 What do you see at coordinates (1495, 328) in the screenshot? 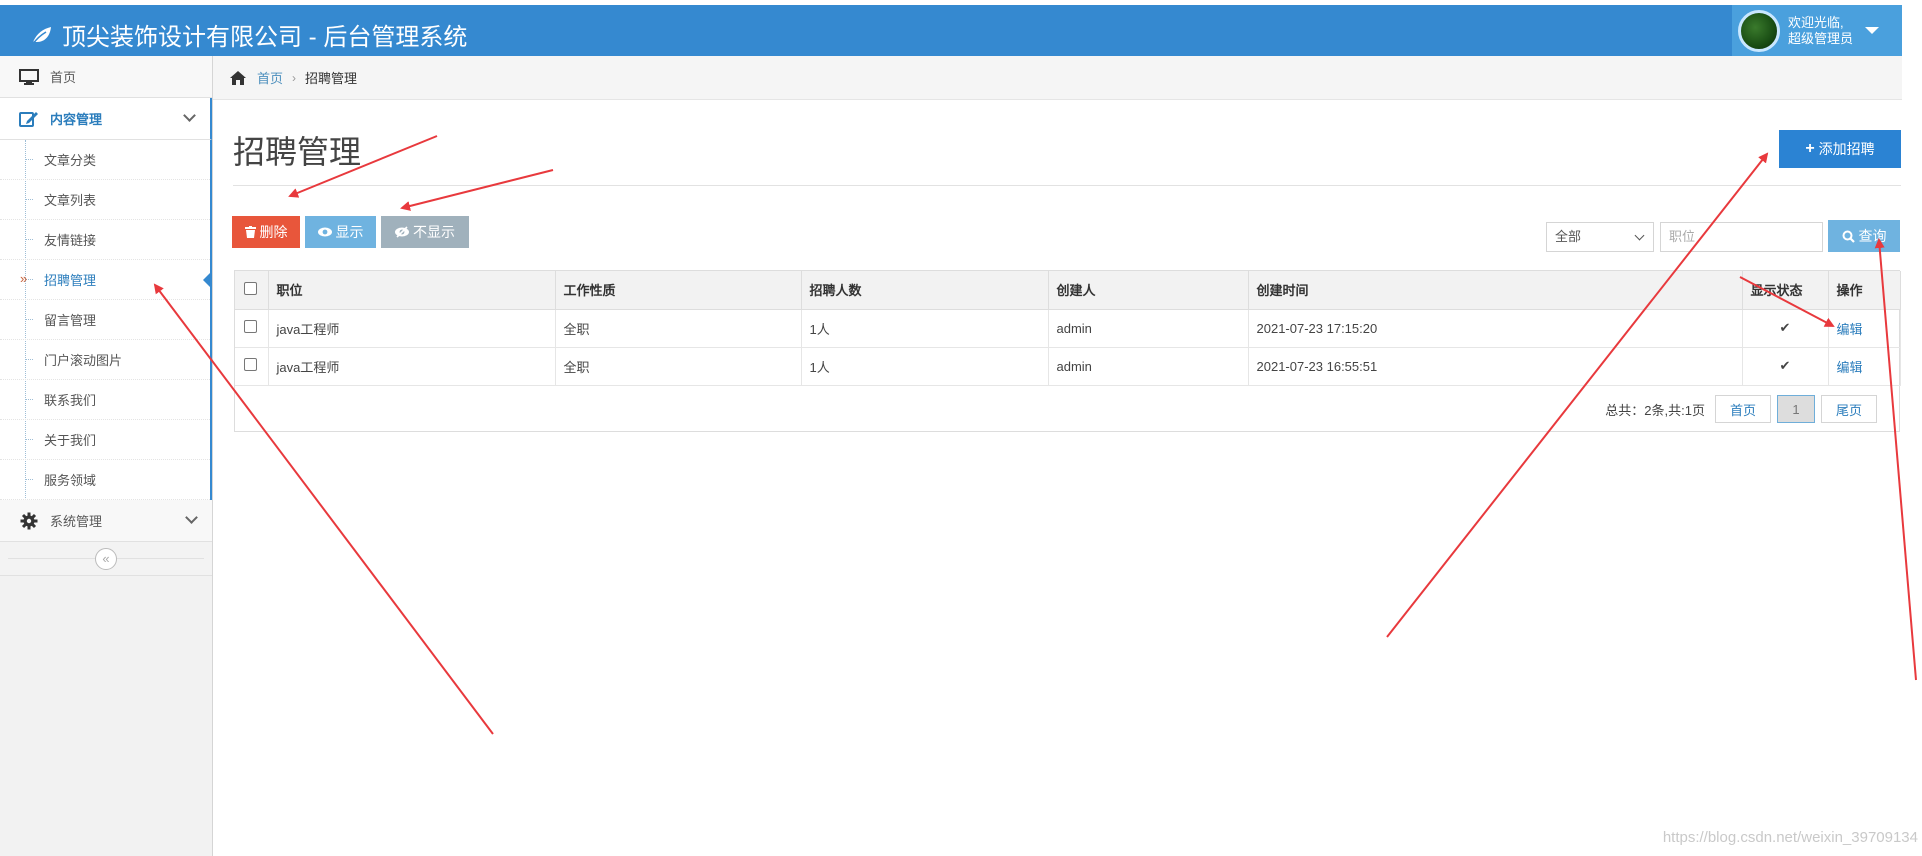
I see `cell-created-time: 2021-07-23 17:15:20` at bounding box center [1495, 328].